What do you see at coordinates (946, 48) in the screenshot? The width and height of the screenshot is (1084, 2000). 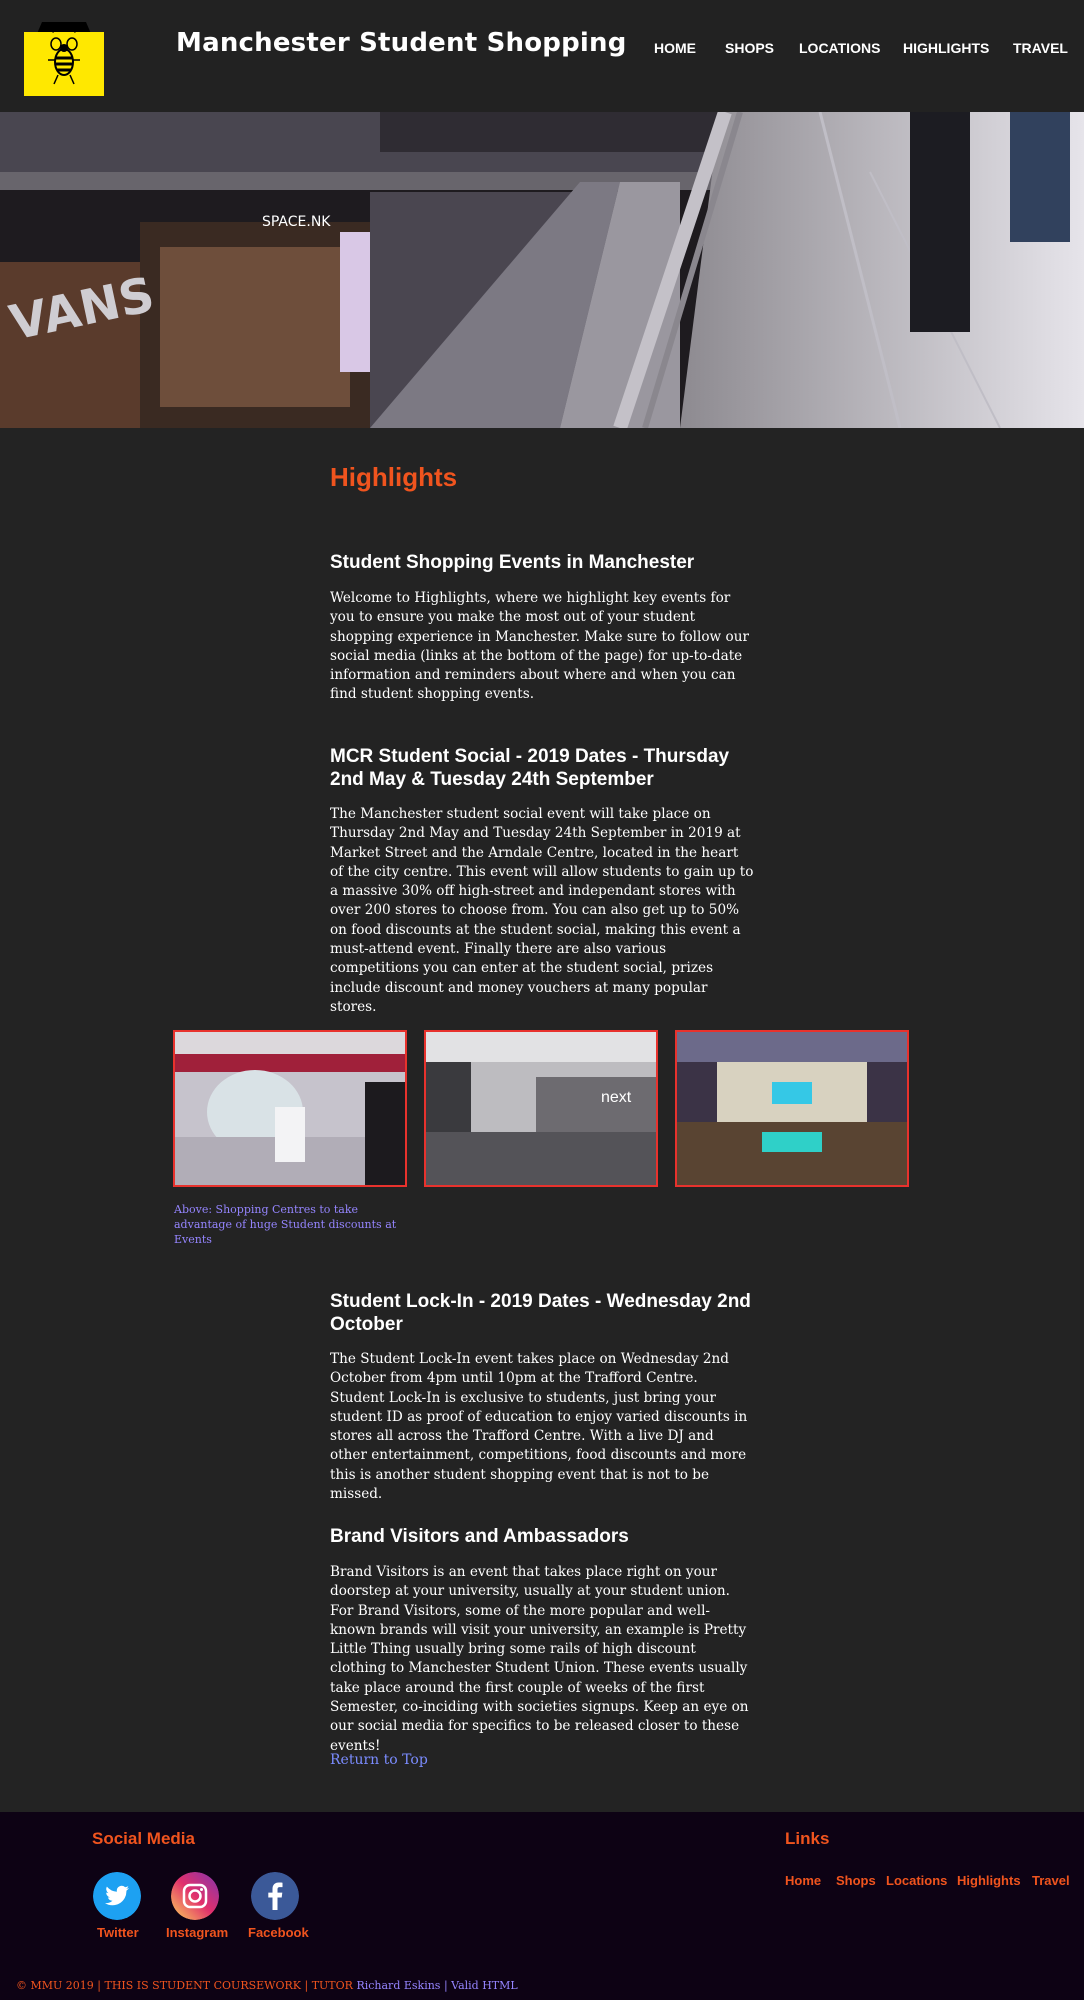 I see `nav-highlights: HIGHLIGHTS` at bounding box center [946, 48].